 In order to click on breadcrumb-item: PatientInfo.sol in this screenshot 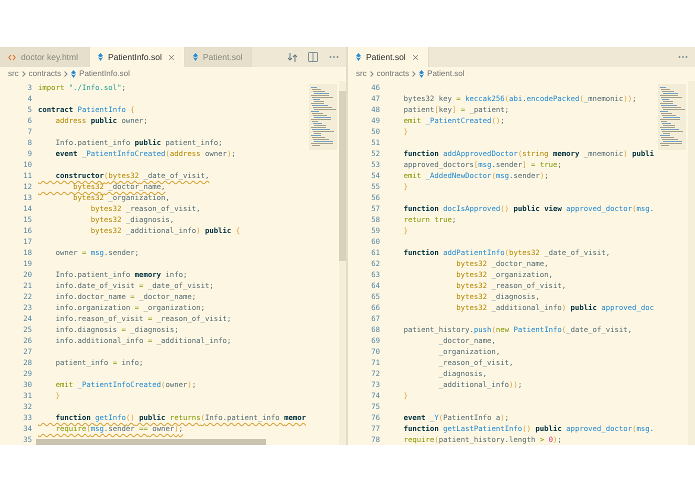, I will do `click(104, 74)`.